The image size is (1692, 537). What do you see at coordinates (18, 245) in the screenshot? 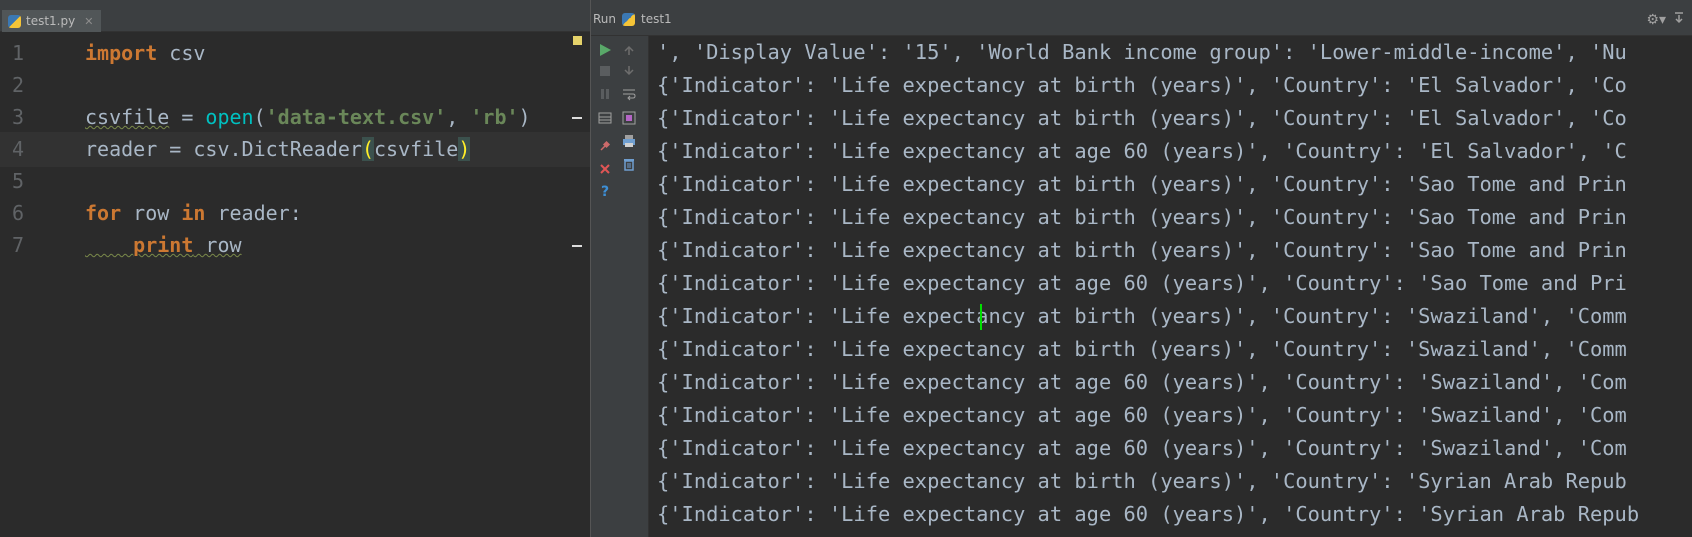
I see `line-number: 7` at bounding box center [18, 245].